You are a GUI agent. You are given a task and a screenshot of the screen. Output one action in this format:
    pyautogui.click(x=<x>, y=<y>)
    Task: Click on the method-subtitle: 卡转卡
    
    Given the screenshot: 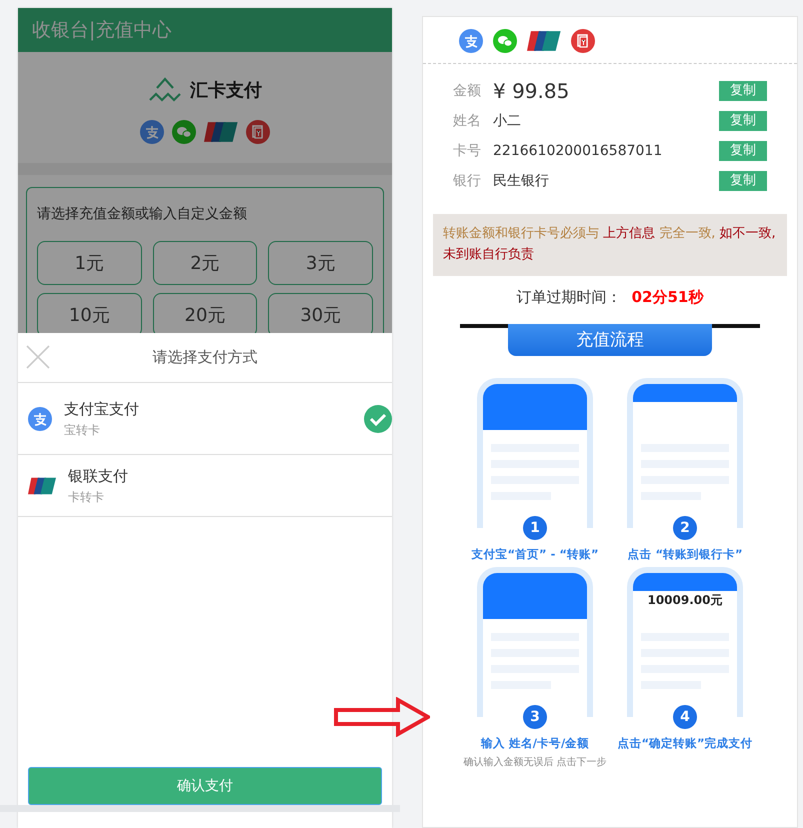 What is the action you would take?
    pyautogui.click(x=86, y=497)
    